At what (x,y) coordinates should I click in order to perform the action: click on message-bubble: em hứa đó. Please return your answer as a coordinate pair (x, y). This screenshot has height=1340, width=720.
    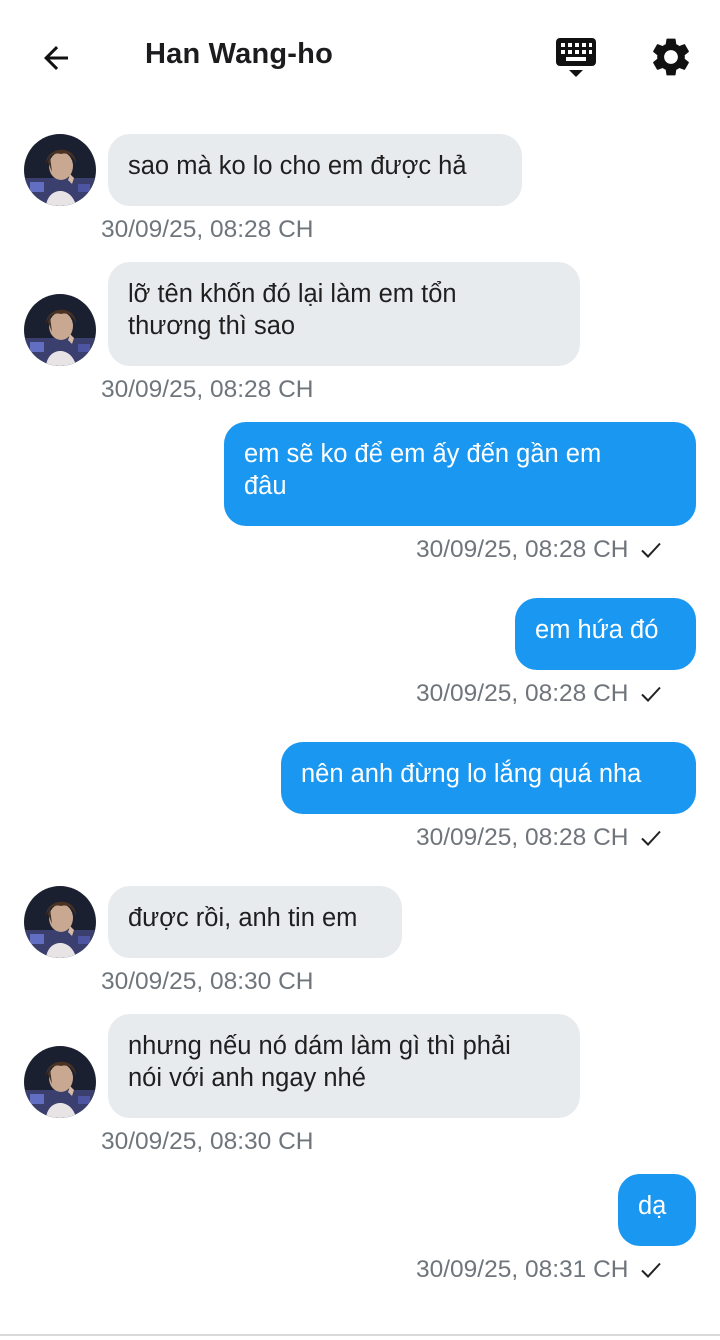
    Looking at the image, I should click on (605, 634).